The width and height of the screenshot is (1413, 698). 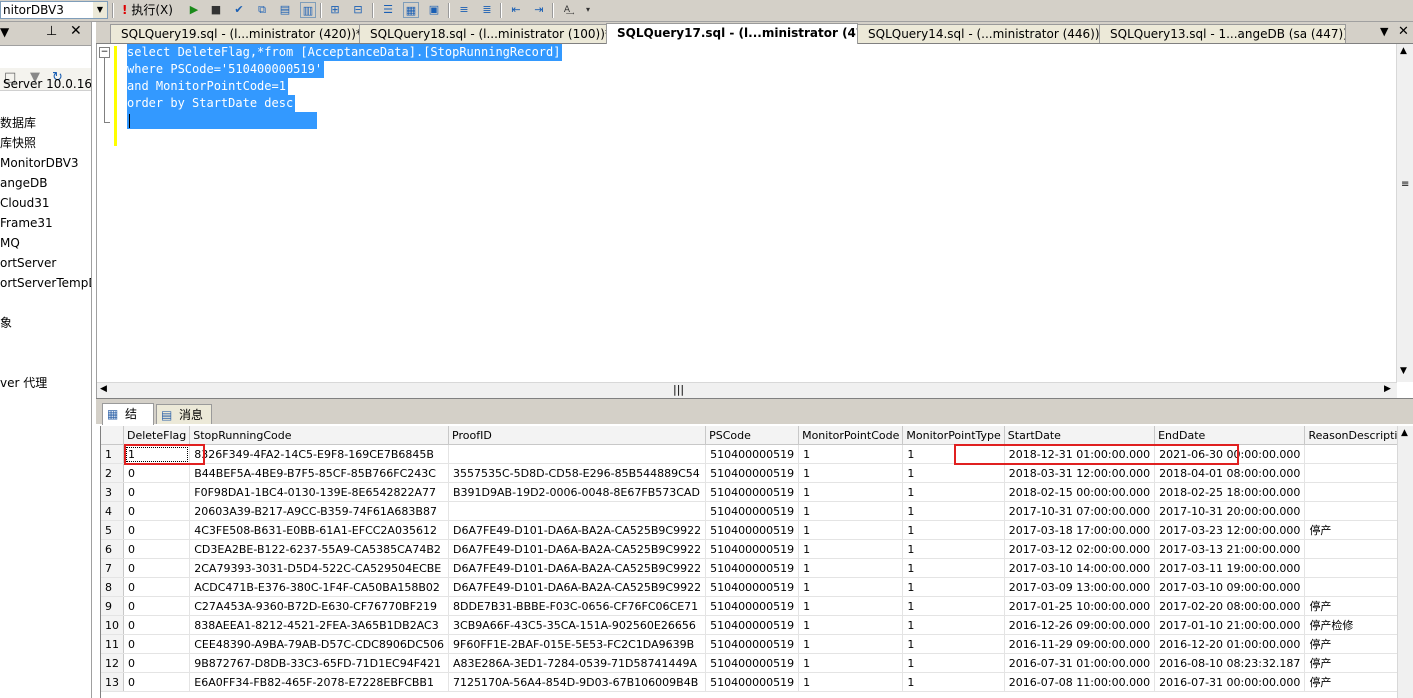 What do you see at coordinates (1080, 492) in the screenshot?
I see `table-cell: 2018-02-15 00:00:00.000` at bounding box center [1080, 492].